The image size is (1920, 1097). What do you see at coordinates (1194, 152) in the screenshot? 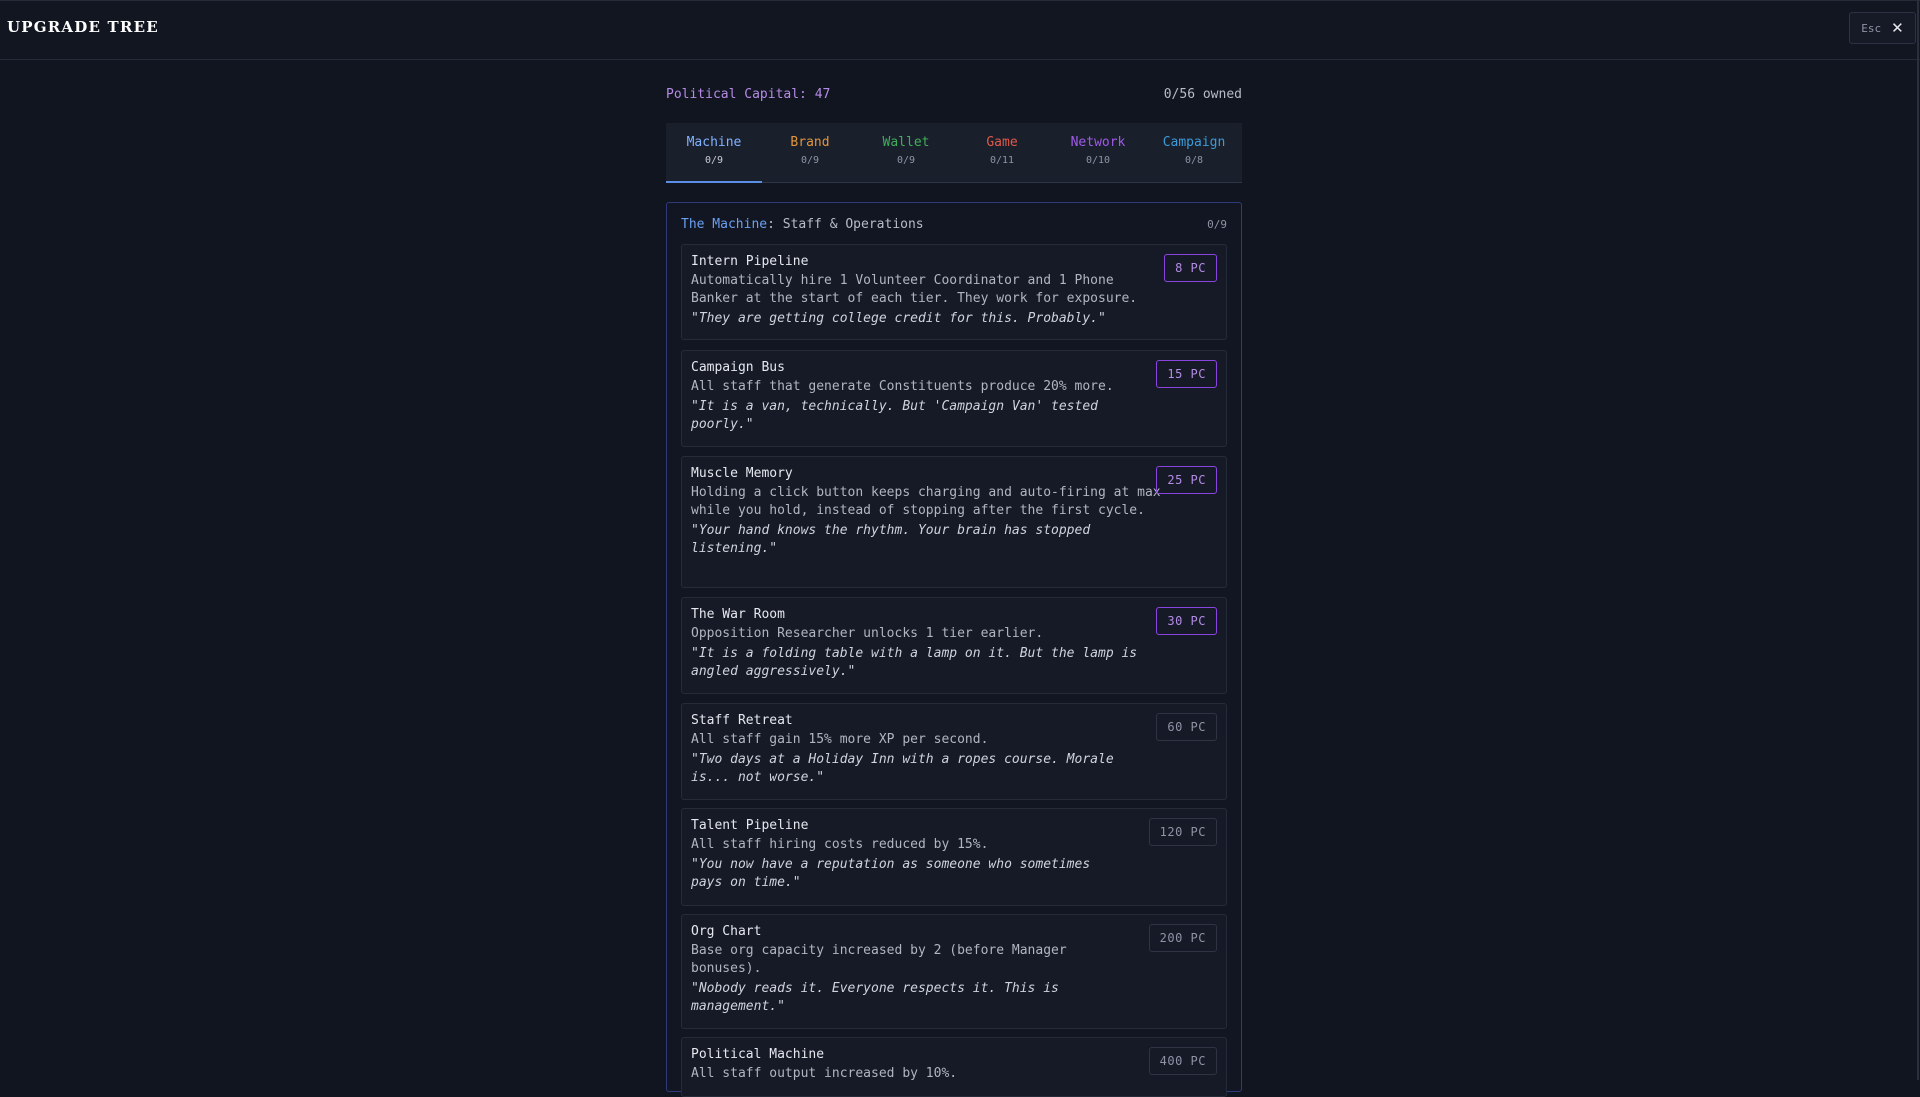
I see `tab-campaign: Campaign 0/8` at bounding box center [1194, 152].